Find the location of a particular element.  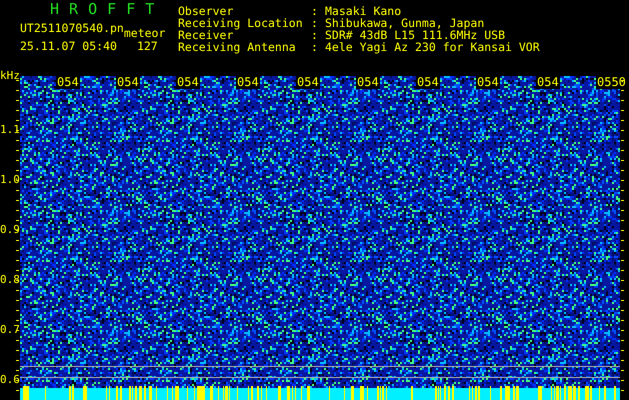

info-value: SDR# 43dB L15 111.6MHz USB is located at coordinates (415, 35).